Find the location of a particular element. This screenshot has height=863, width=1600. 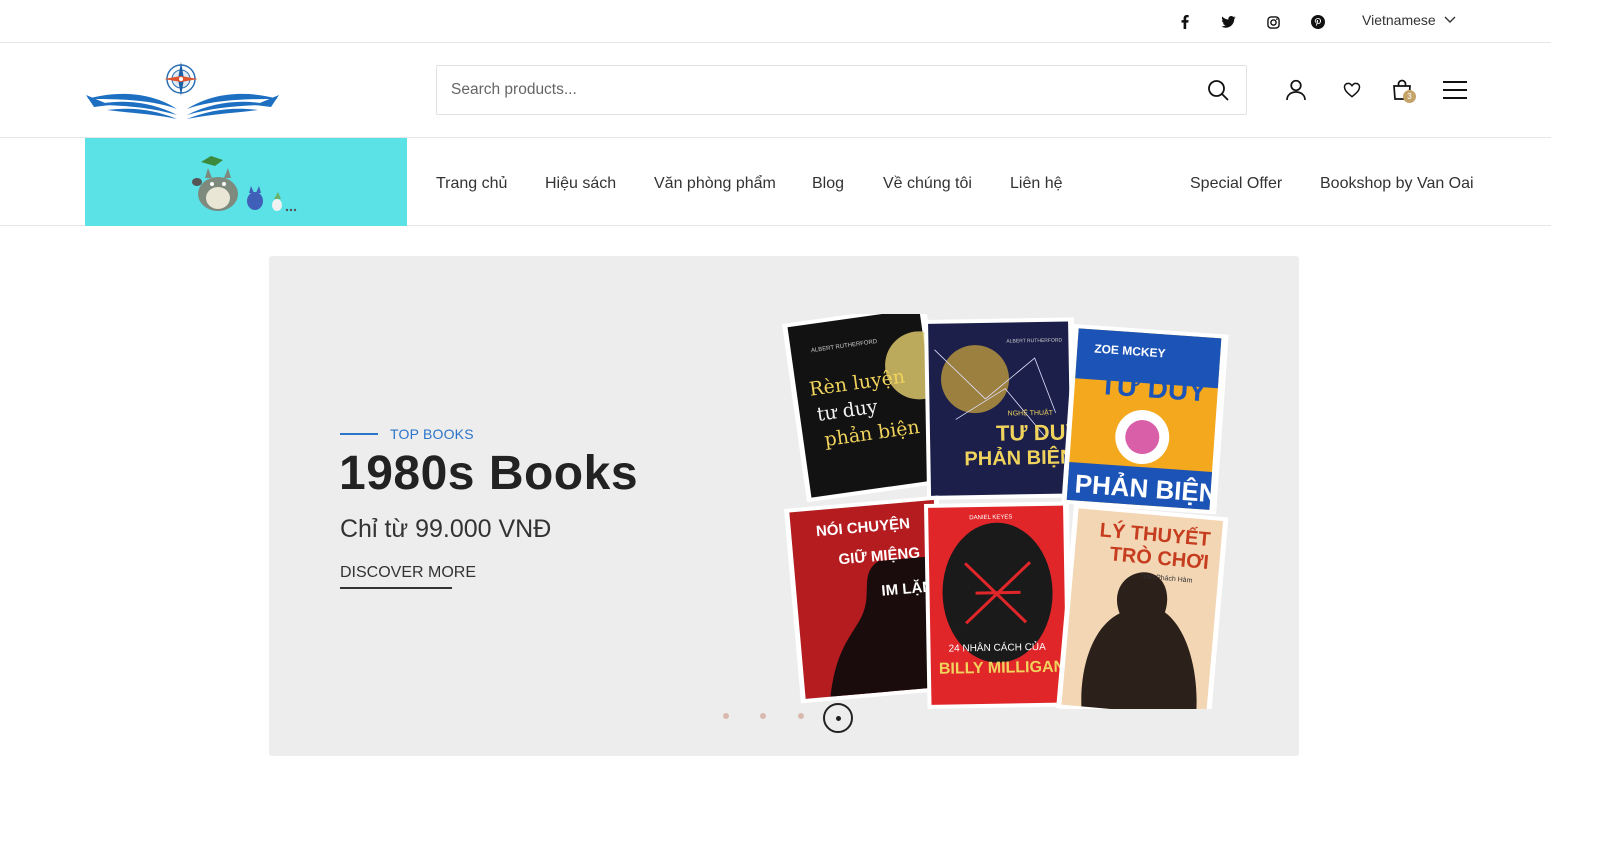

slider-dot-4-active is located at coordinates (838, 718).